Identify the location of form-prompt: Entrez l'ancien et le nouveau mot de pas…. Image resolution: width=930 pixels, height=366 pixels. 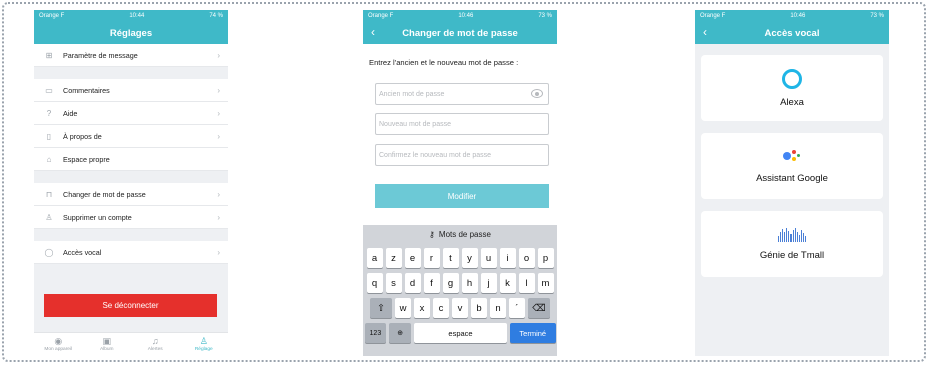
(444, 62).